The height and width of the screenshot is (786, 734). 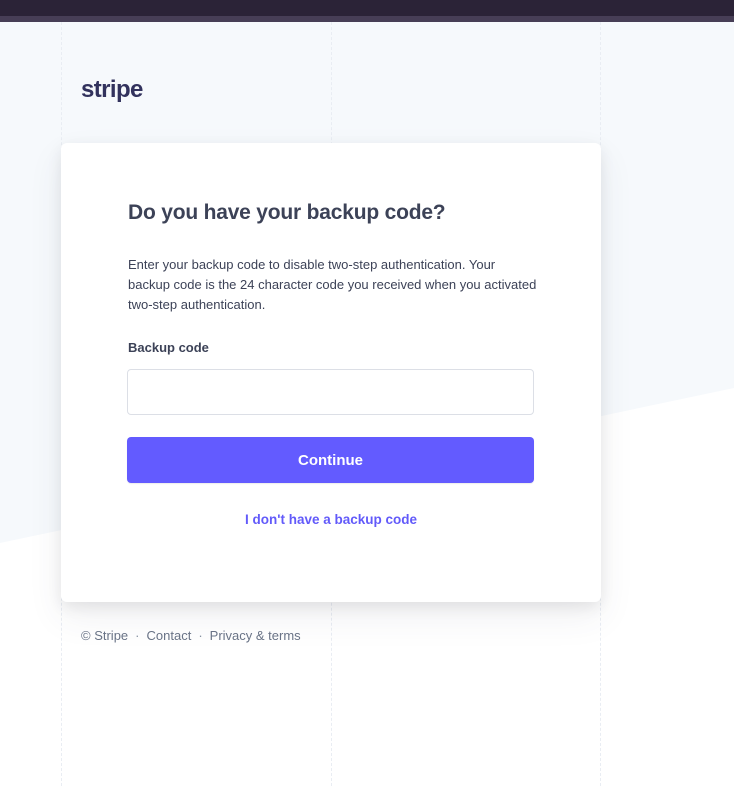 What do you see at coordinates (330, 460) in the screenshot?
I see `continue-button: Continue` at bounding box center [330, 460].